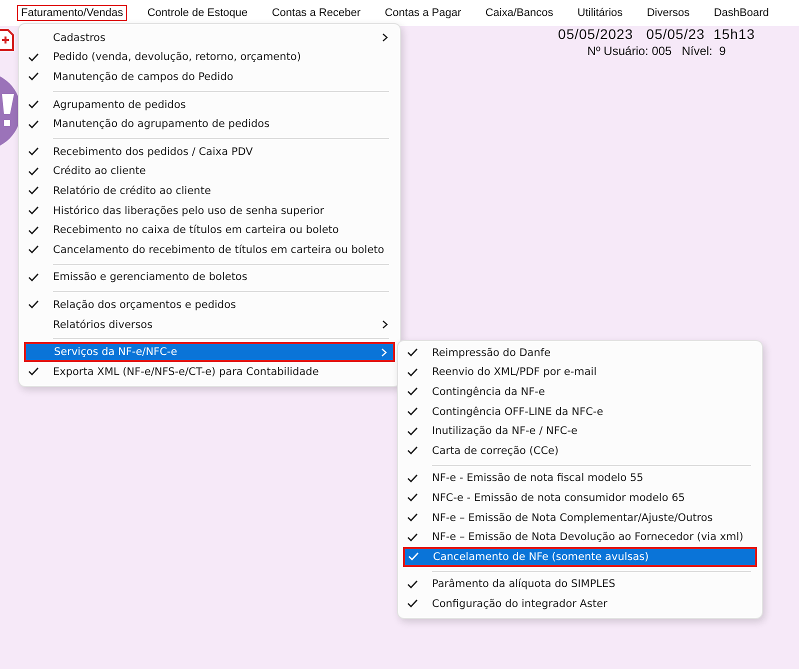  What do you see at coordinates (316, 13) in the screenshot?
I see `menu-bar-item: Contas a Receber` at bounding box center [316, 13].